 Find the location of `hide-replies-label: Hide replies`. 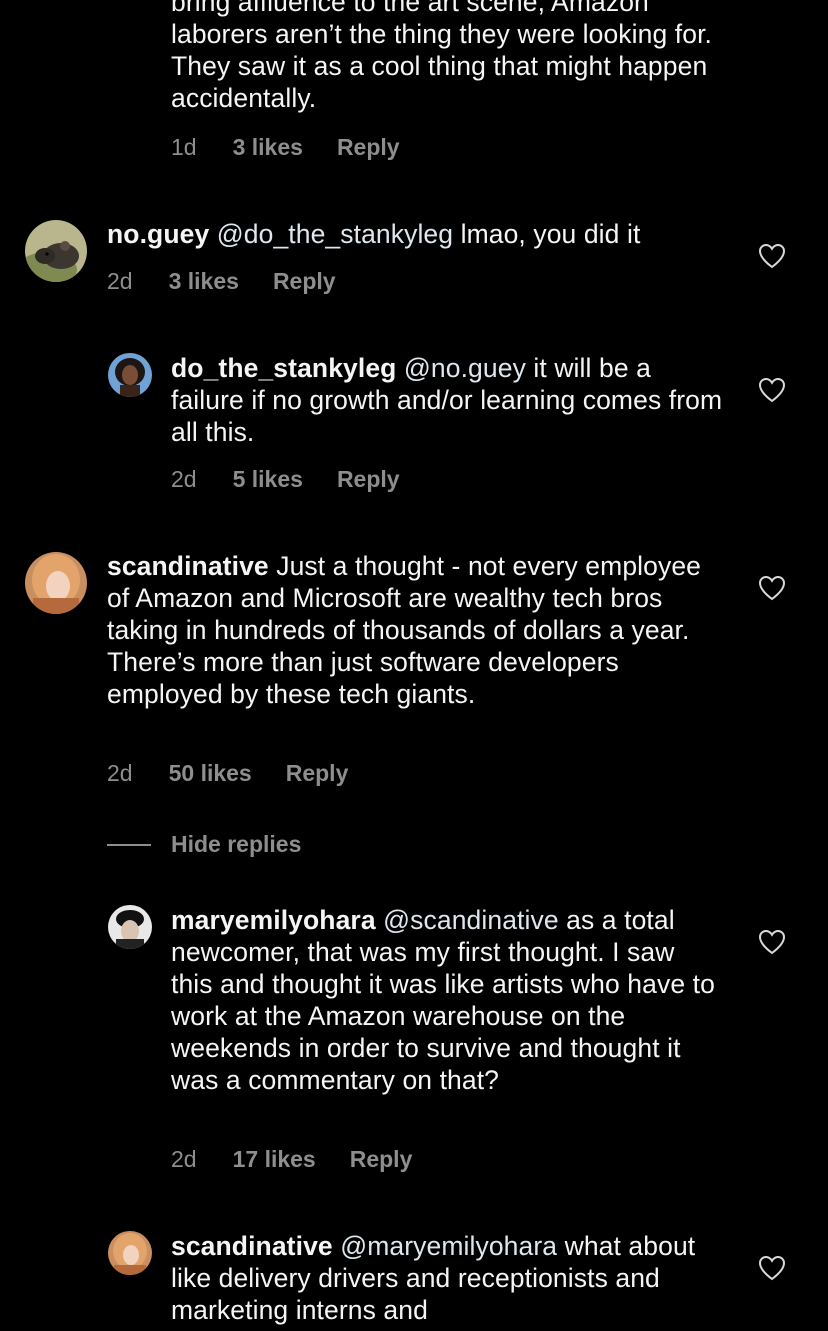

hide-replies-label: Hide replies is located at coordinates (236, 844).